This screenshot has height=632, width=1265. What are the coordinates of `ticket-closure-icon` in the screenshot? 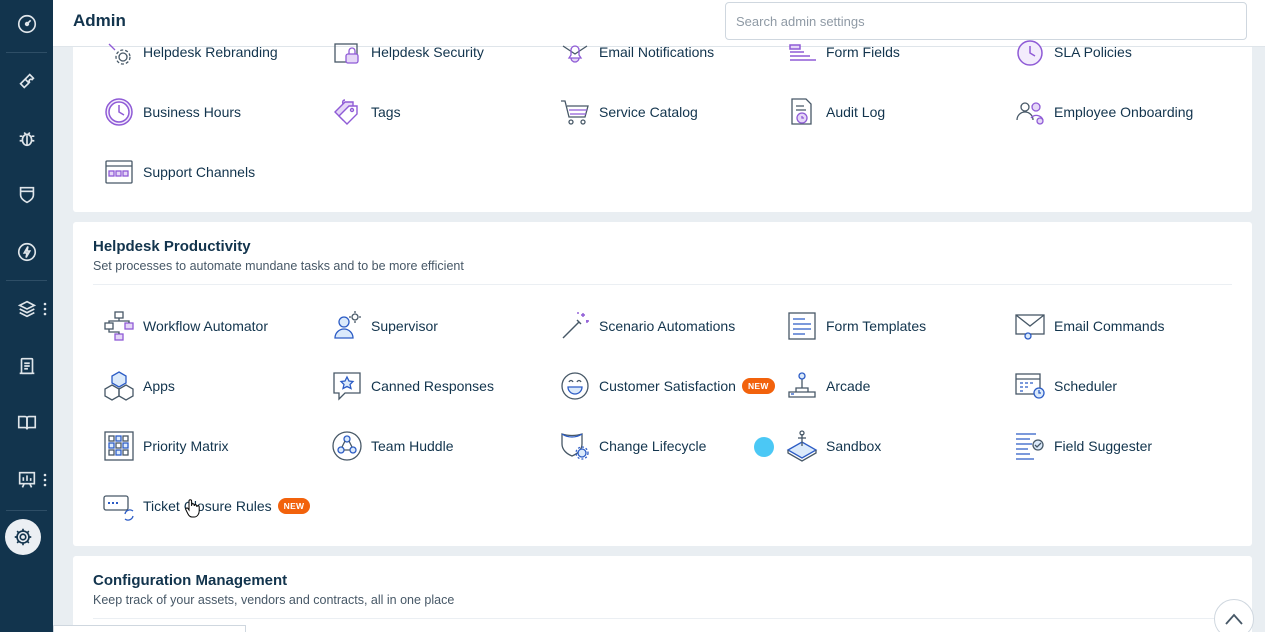 It's located at (119, 506).